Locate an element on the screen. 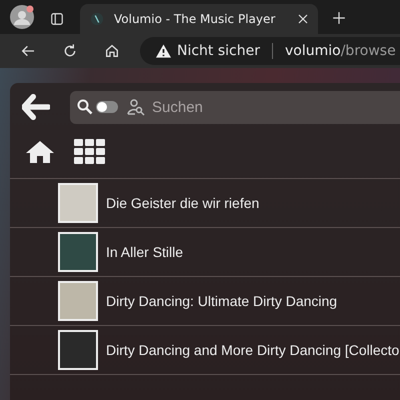 Image resolution: width=400 pixels, height=400 pixels. album-row: In Aller Stille is located at coordinates (205, 252).